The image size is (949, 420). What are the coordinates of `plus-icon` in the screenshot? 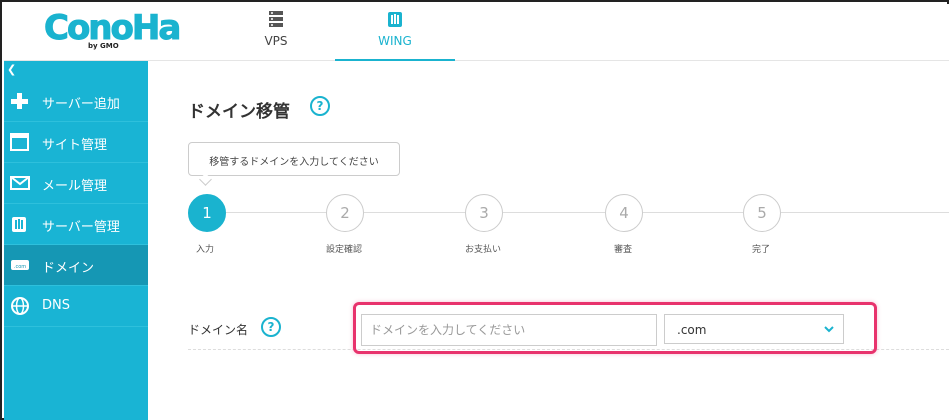 It's located at (19, 101).